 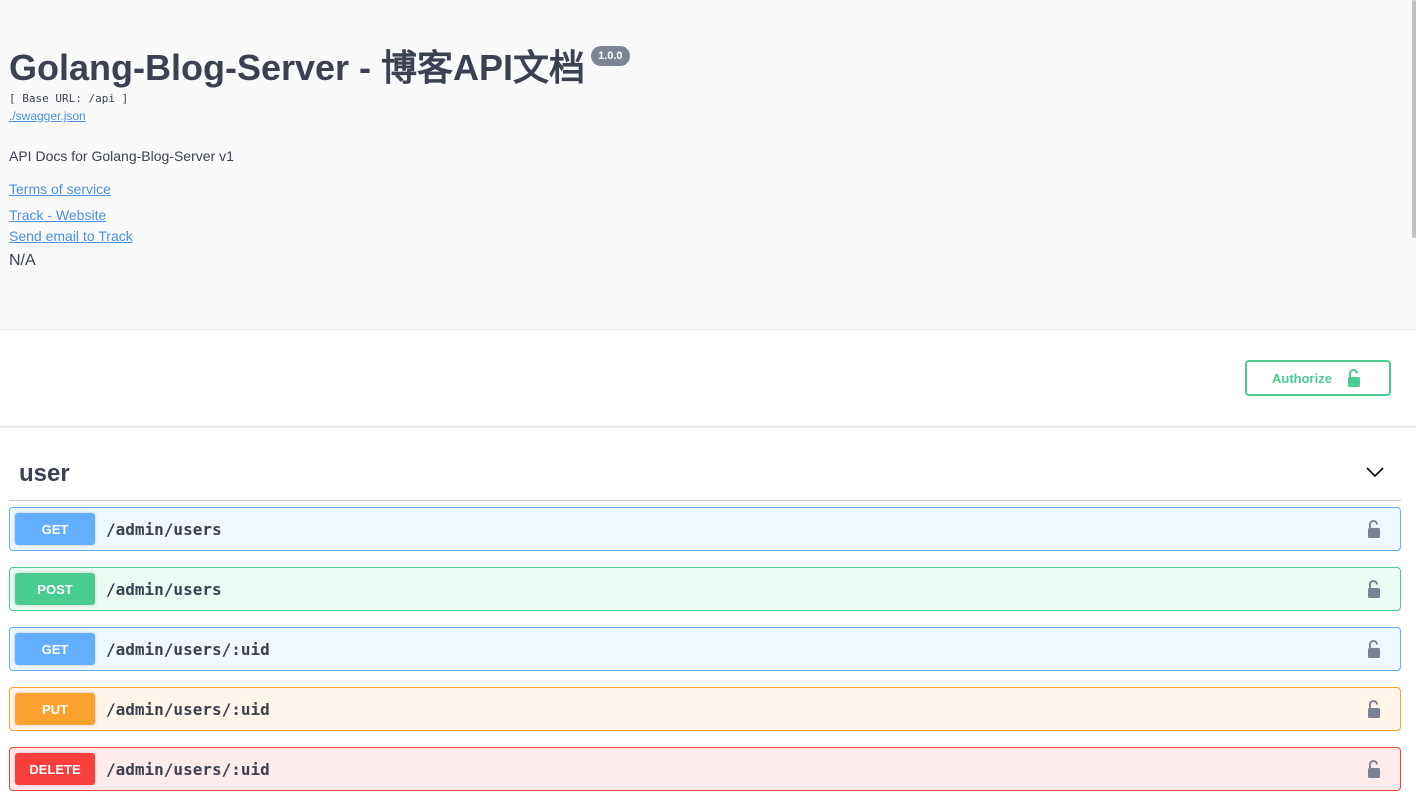 I want to click on page-title: Golang-Blog-Server - 博客API文档, so click(x=297, y=67).